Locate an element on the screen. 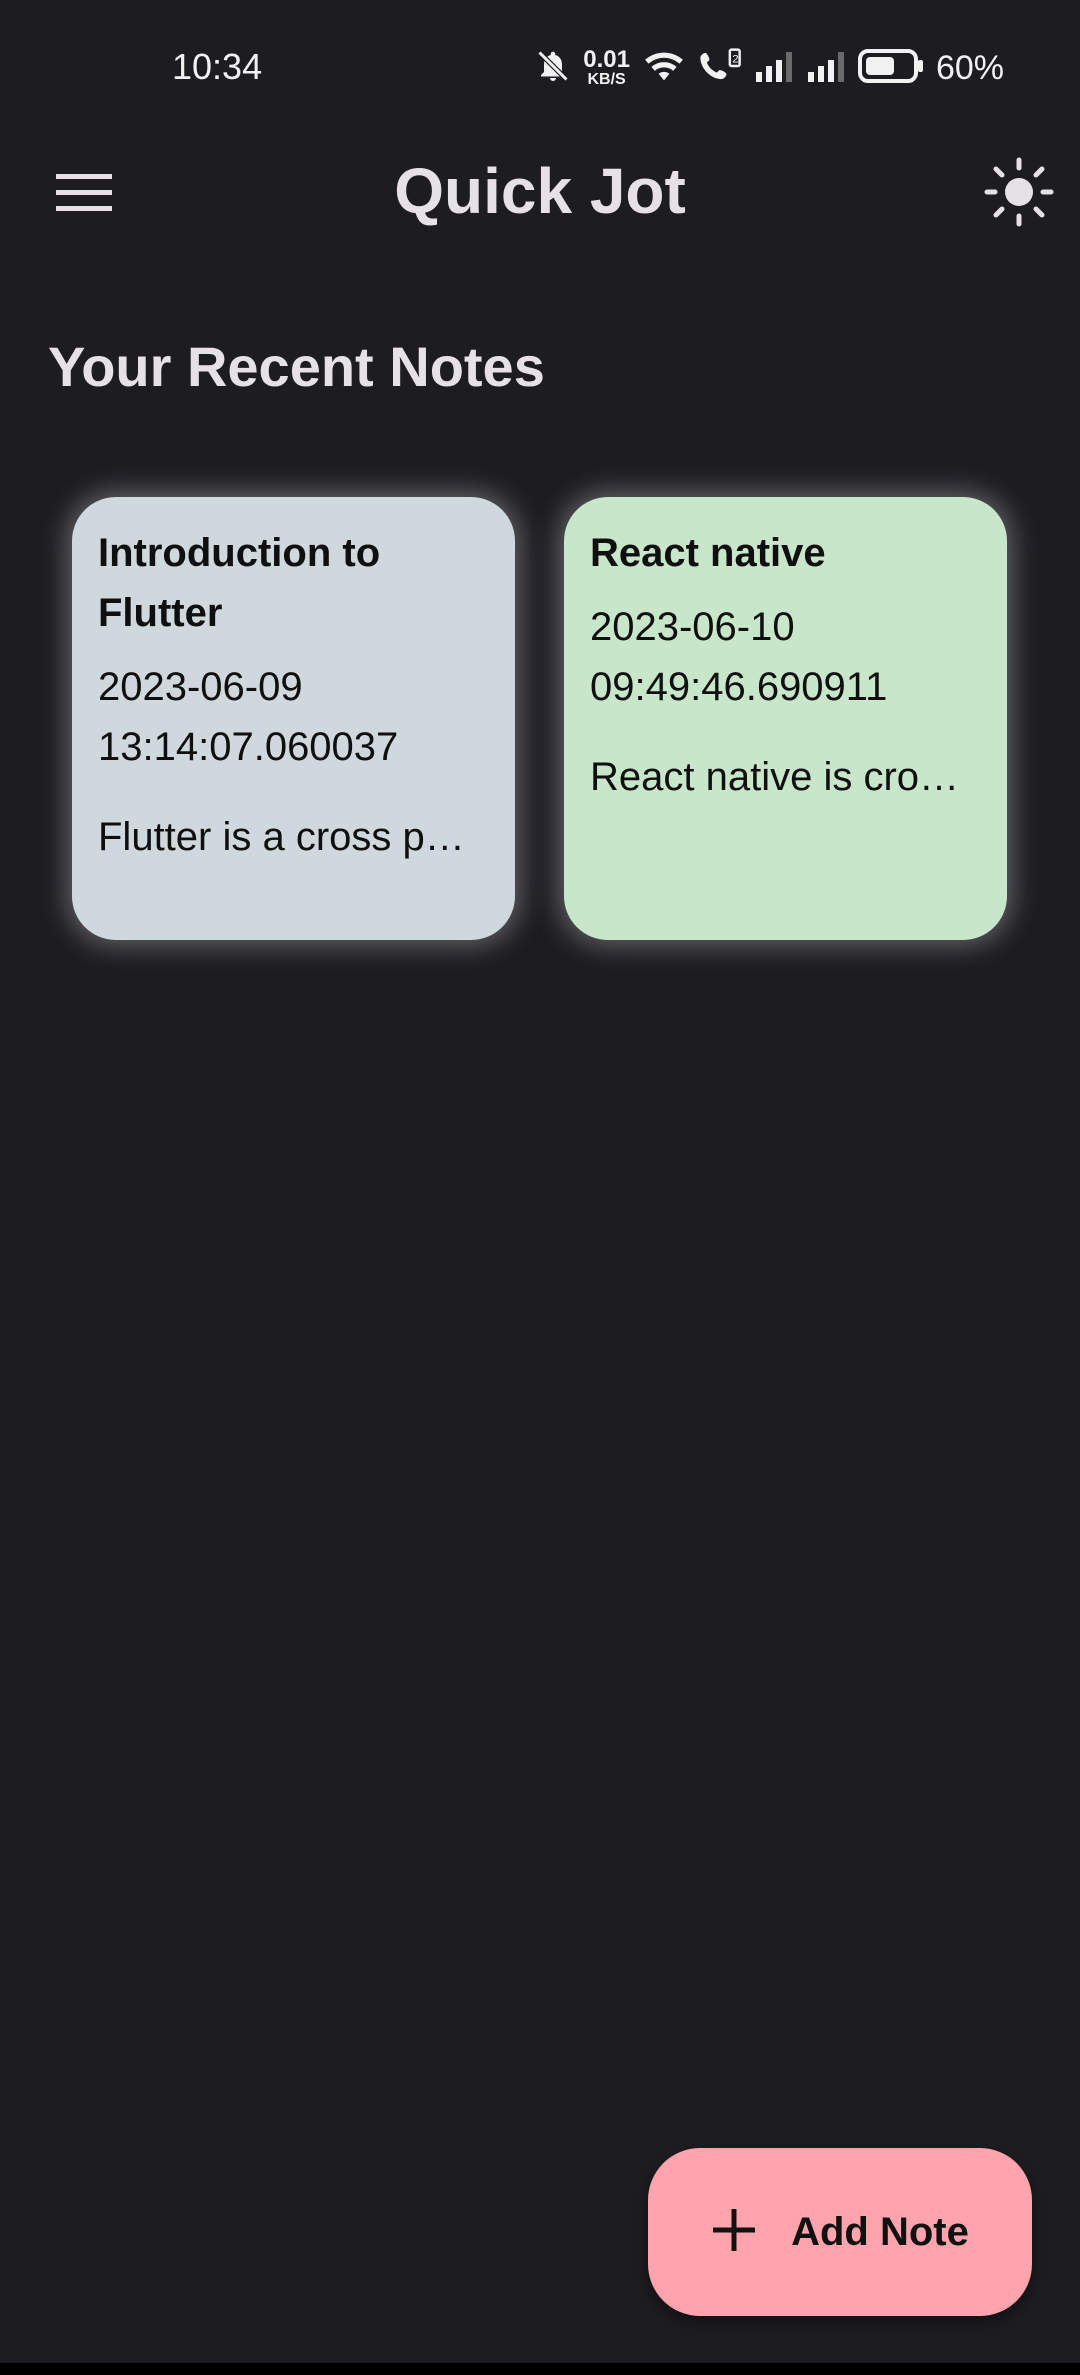 Image resolution: width=1080 pixels, height=2375 pixels. note-time: 13:14:07.060037 is located at coordinates (248, 747).